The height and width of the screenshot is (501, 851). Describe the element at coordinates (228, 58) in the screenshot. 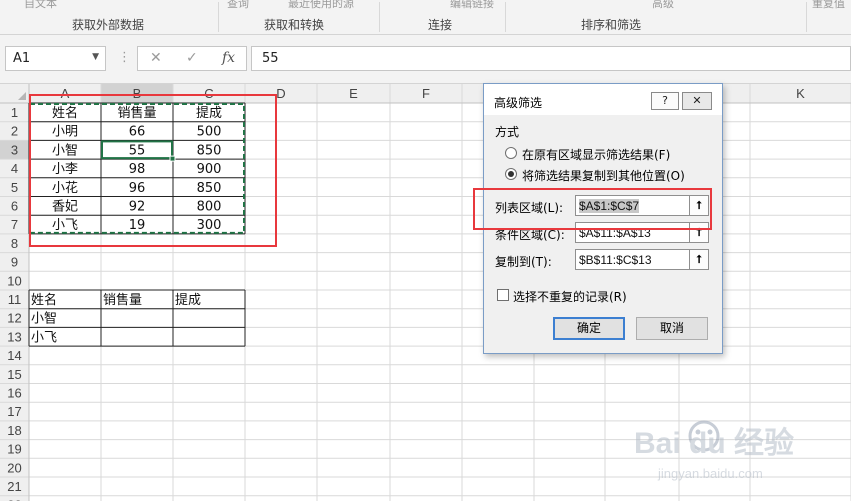

I see `insert-function-icon: fx` at that location.